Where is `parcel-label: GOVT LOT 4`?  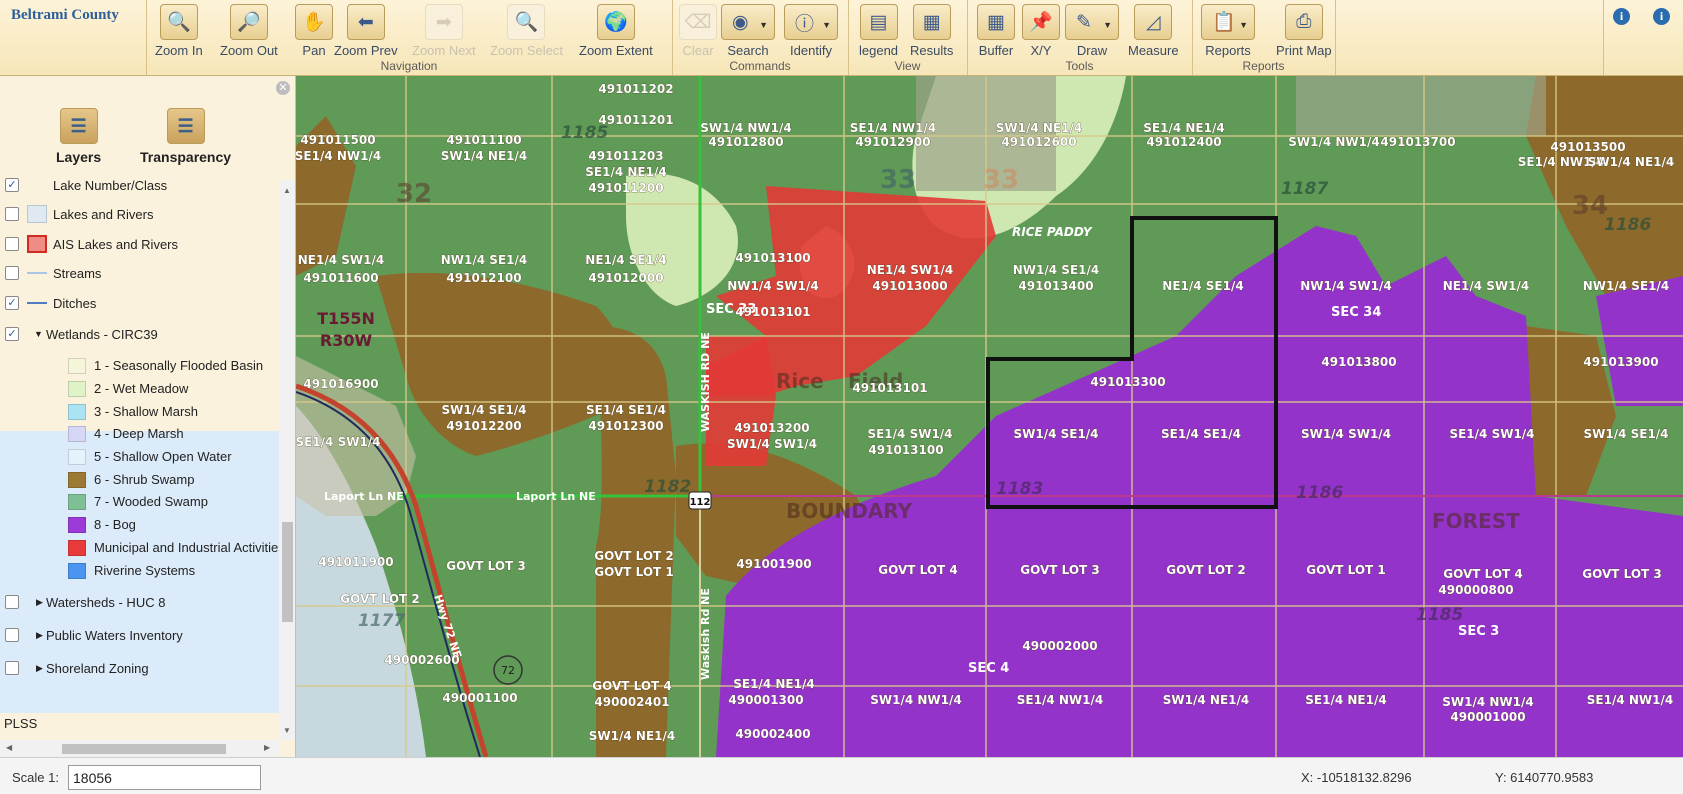 parcel-label: GOVT LOT 4 is located at coordinates (632, 686).